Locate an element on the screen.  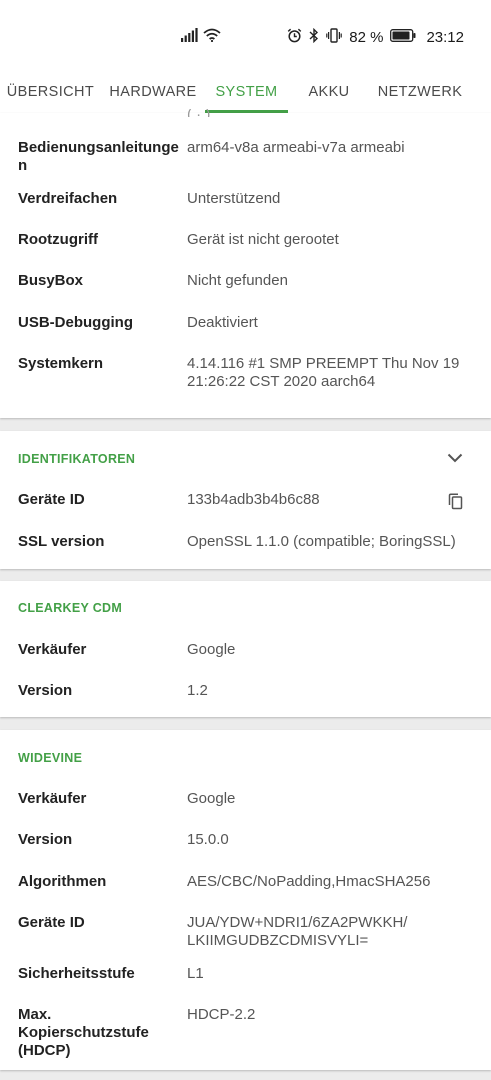
cut-off-value: ( · ) is located at coordinates (198, 113).